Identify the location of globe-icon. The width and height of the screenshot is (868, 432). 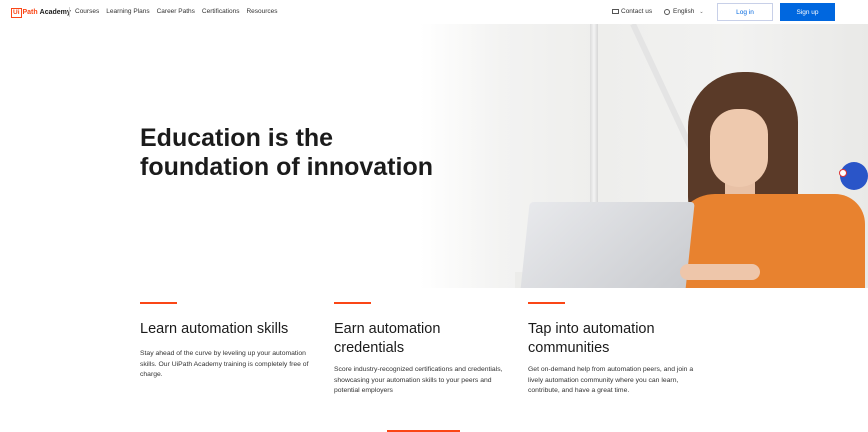
(667, 11).